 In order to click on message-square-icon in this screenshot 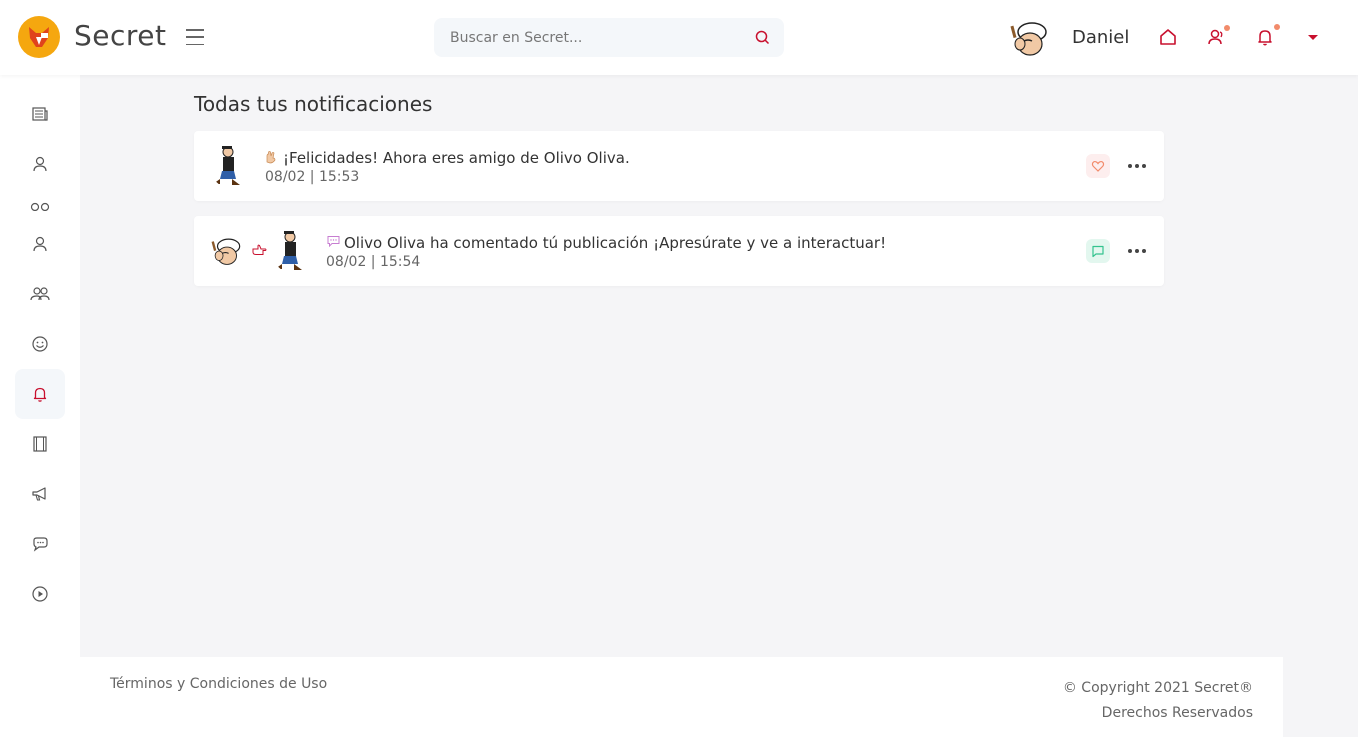, I will do `click(1098, 251)`.